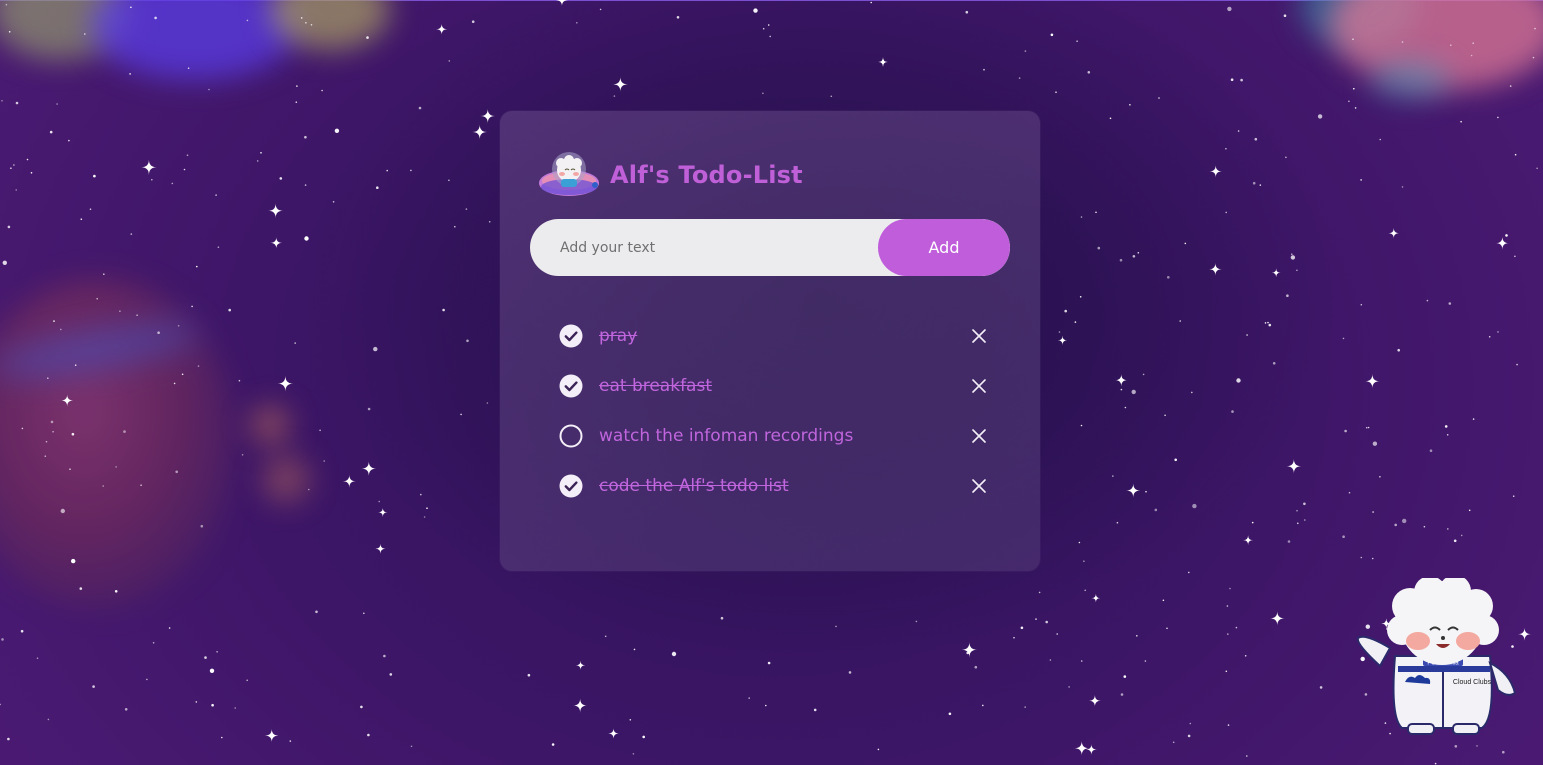  What do you see at coordinates (694, 486) in the screenshot?
I see `todo-text: code the Alf's todo list` at bounding box center [694, 486].